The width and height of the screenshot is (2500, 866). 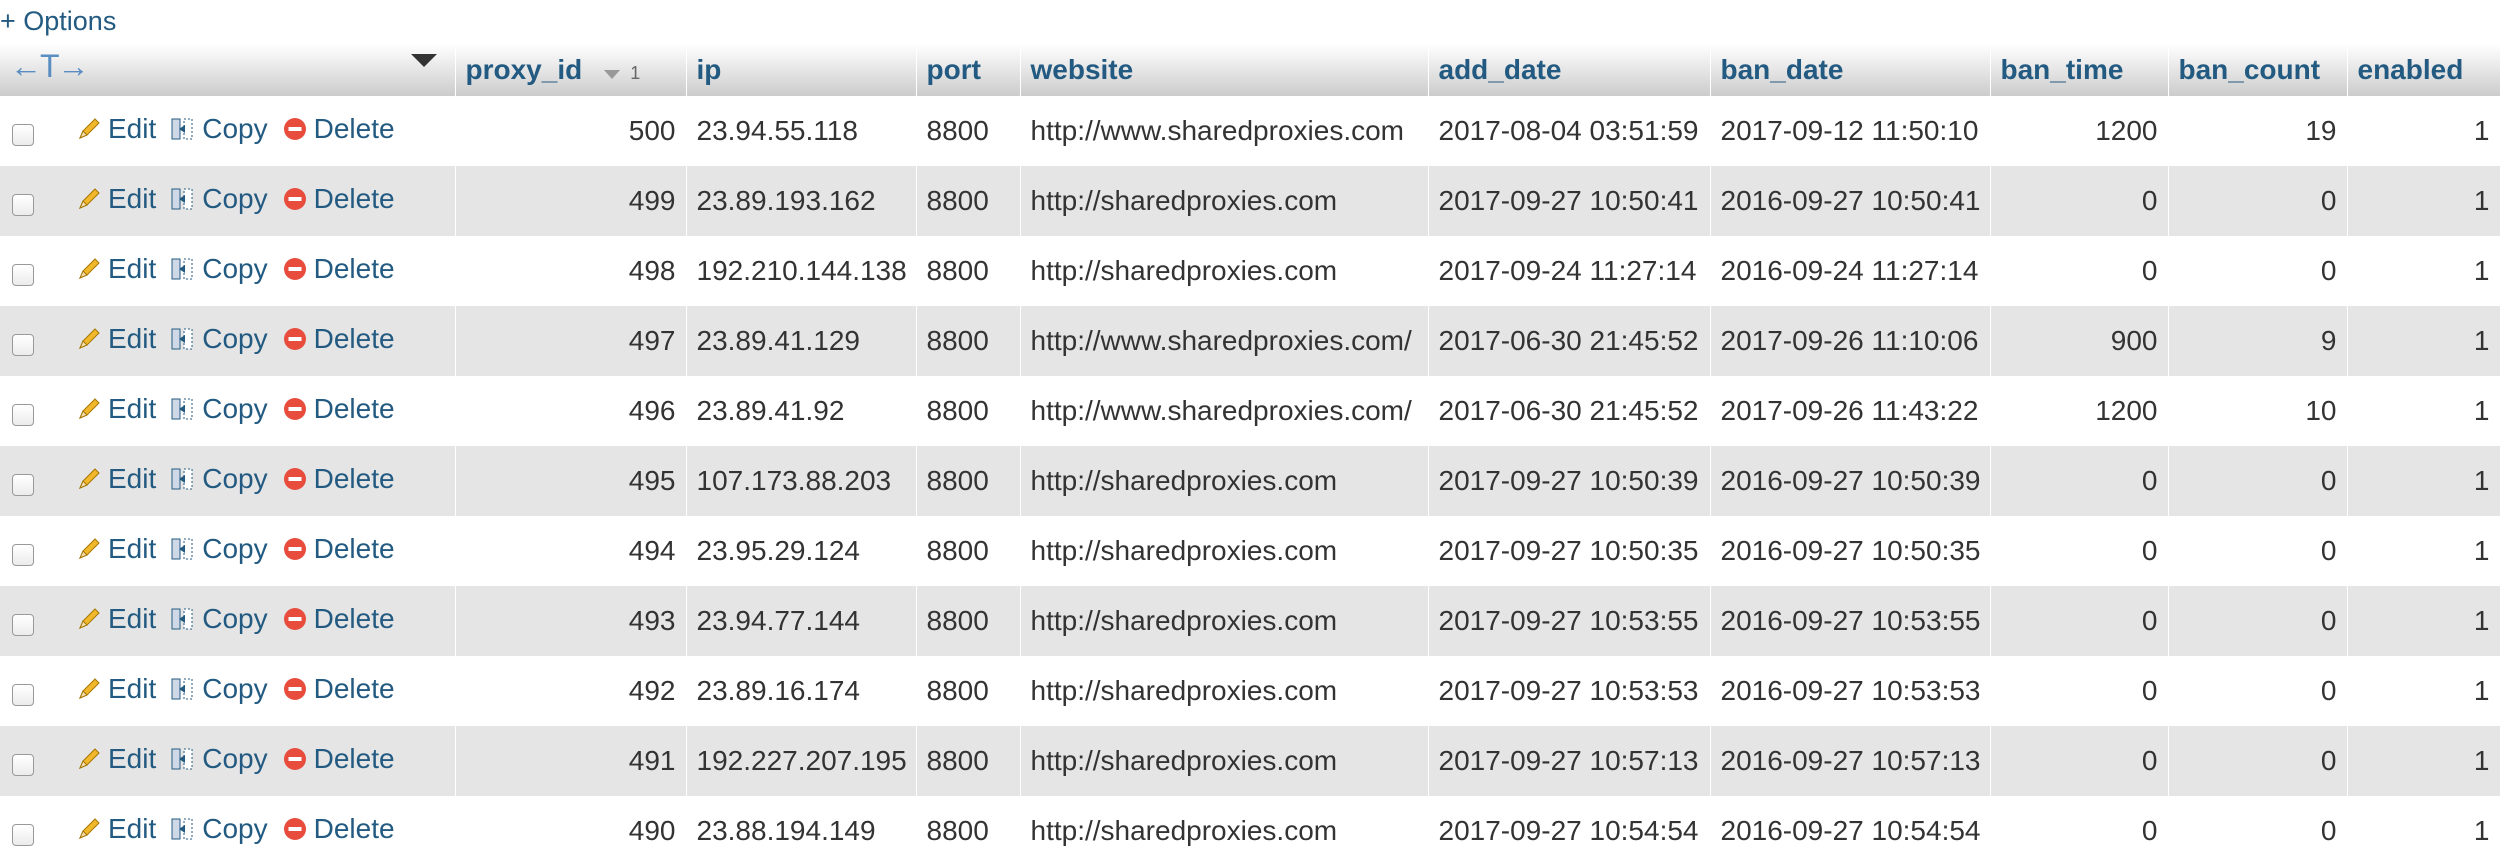 I want to click on cell-ban-count: 9, so click(x=2257, y=341).